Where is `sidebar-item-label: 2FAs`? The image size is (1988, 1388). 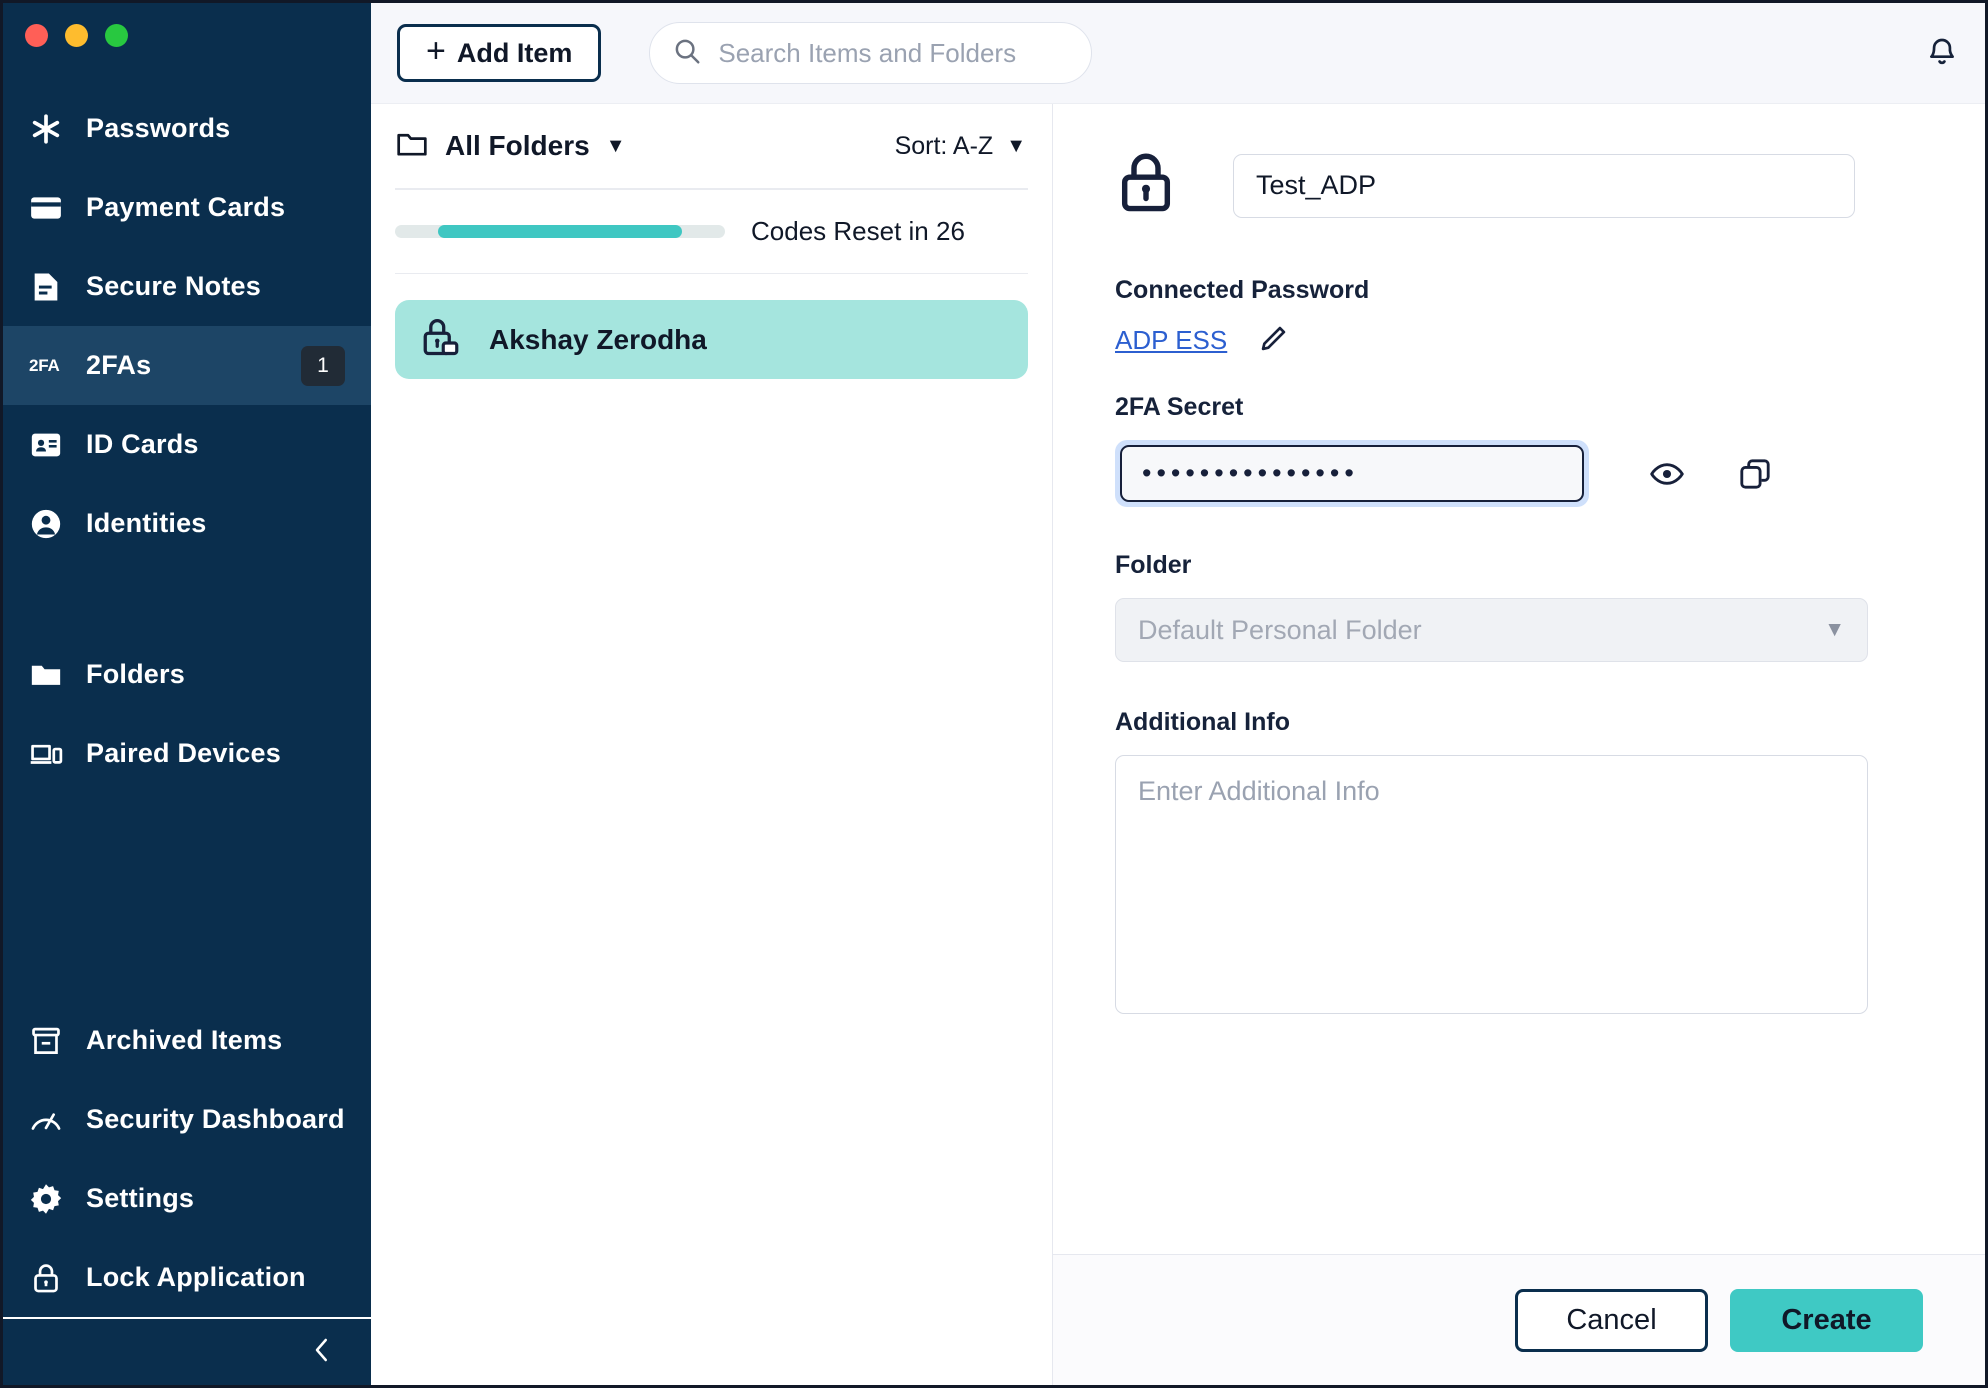
sidebar-item-label: 2FAs is located at coordinates (119, 365).